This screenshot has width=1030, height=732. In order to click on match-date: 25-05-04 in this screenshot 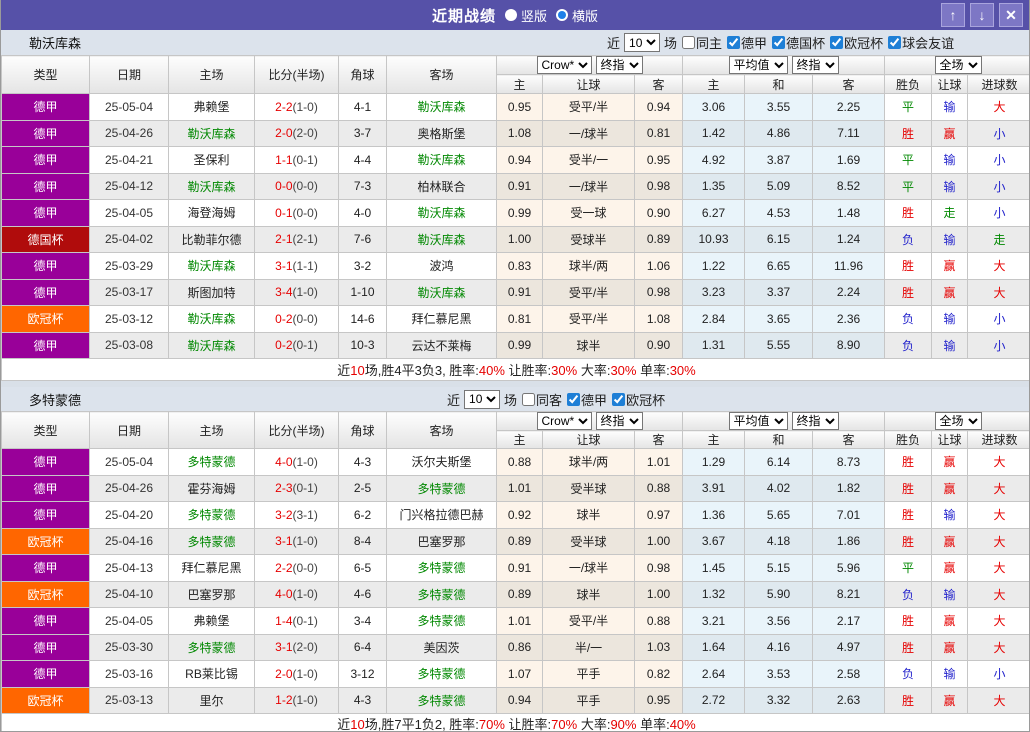, I will do `click(129, 107)`.